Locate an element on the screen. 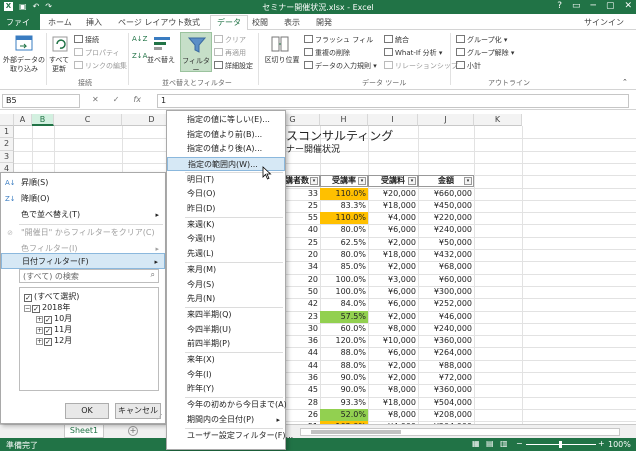 Image resolution: width=636 pixels, height=451 pixels. table-cell: ¥360,000 is located at coordinates (446, 341).